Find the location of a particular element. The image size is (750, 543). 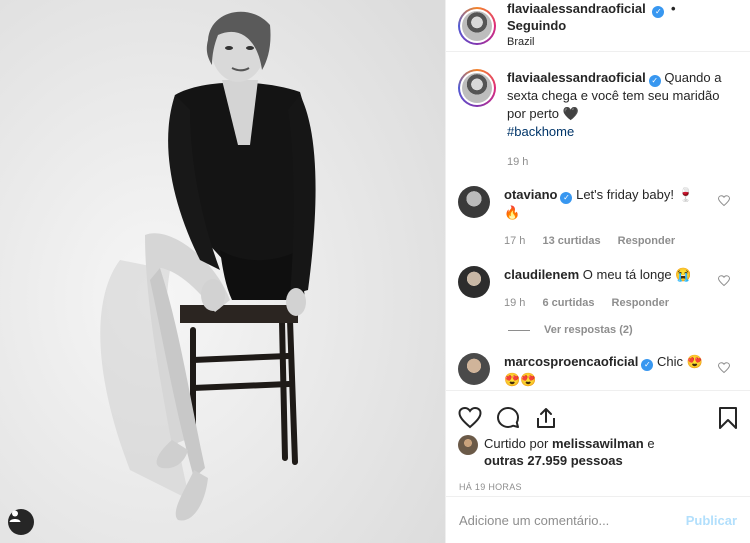

comment-item: marcosproencaoficial ✓ Chic 😍 😍😍 is located at coordinates (598, 371).